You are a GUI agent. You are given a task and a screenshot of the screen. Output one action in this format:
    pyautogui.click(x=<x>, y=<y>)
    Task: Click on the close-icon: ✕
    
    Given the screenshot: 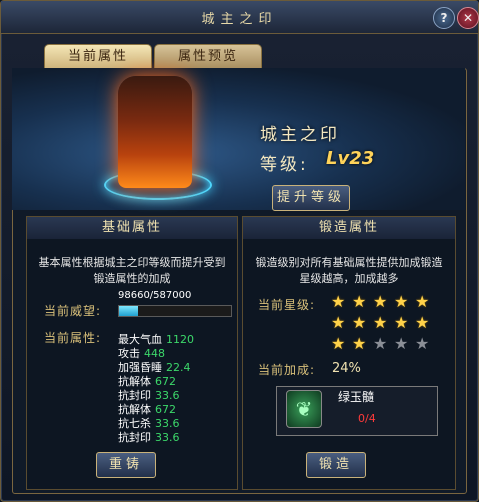 What is the action you would take?
    pyautogui.click(x=468, y=18)
    